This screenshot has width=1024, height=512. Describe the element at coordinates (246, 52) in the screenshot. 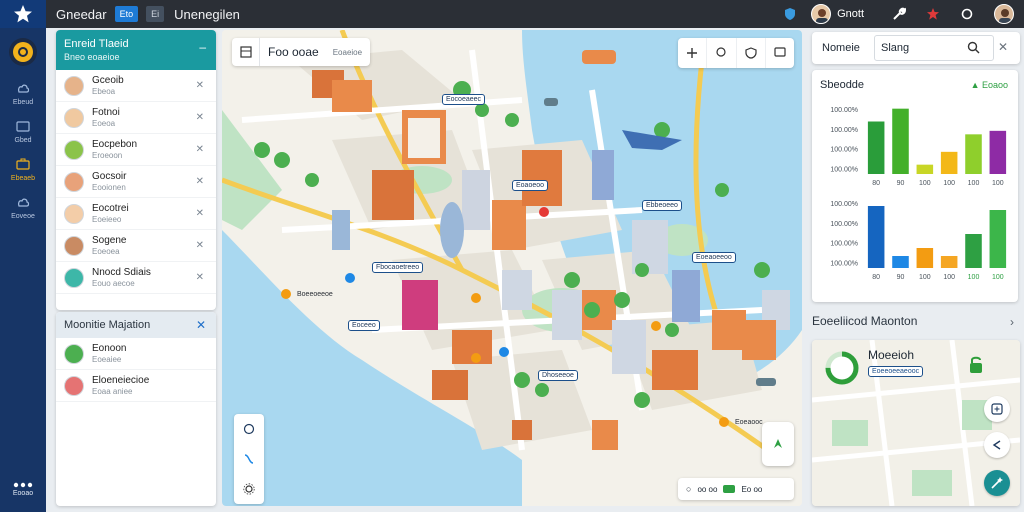

I see `layers-button` at that location.